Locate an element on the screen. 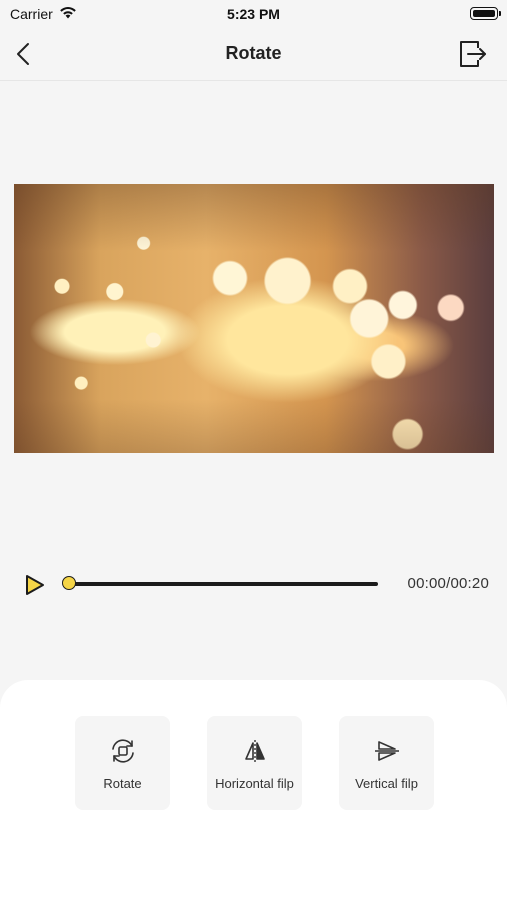 The width and height of the screenshot is (507, 900). export-icon is located at coordinates (473, 54).